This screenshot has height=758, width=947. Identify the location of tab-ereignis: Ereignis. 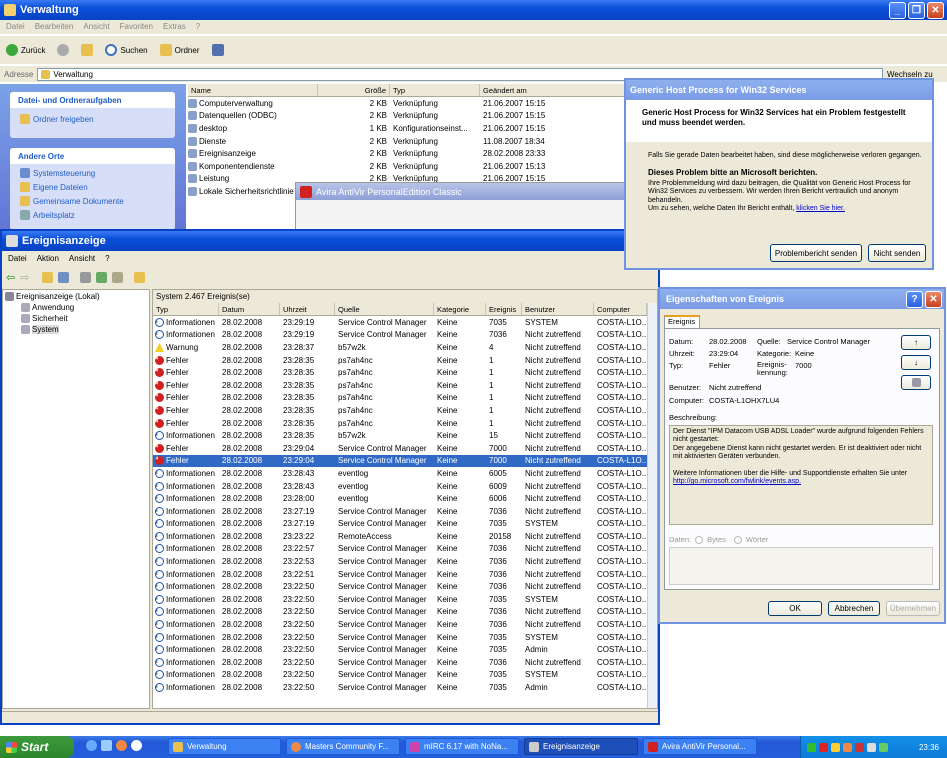
(682, 321).